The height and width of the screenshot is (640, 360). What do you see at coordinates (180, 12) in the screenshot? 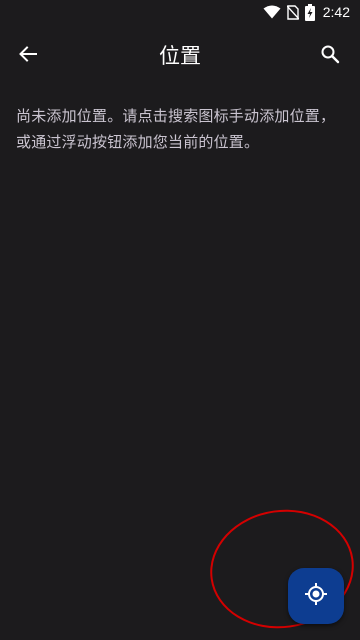
I see `status-bar: 2:42` at bounding box center [180, 12].